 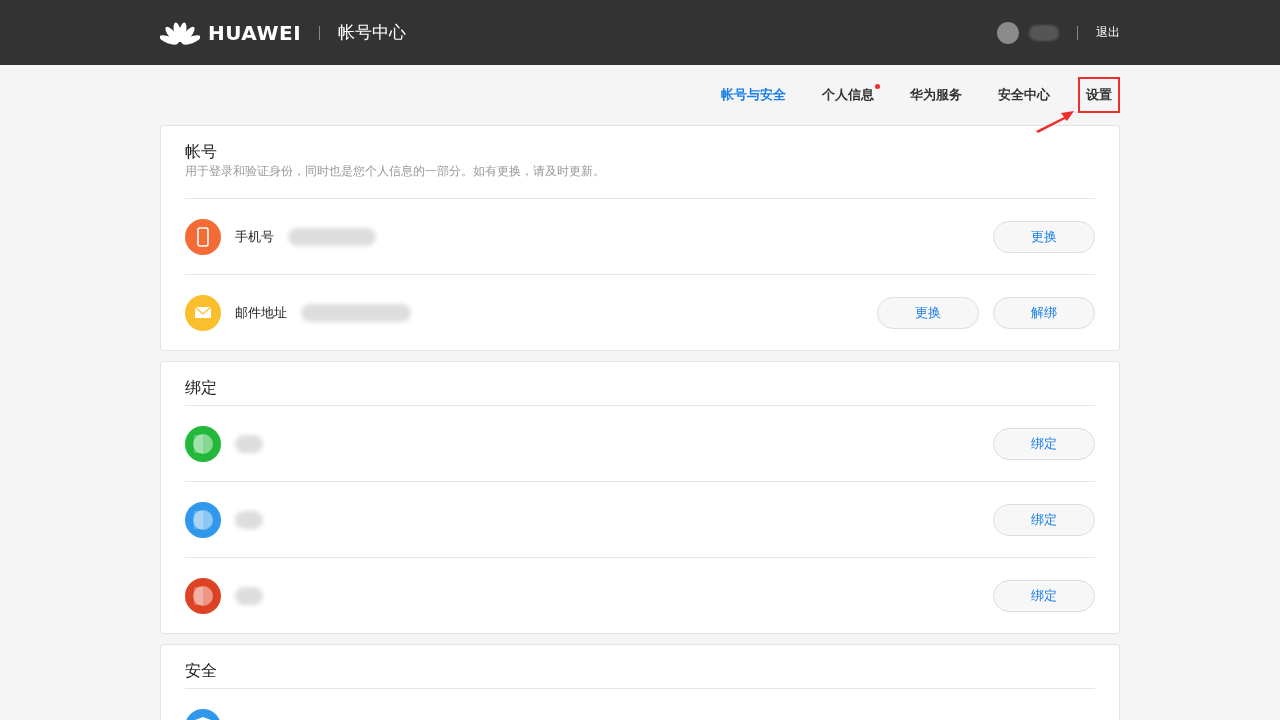 I want to click on nav-tab: 个人信息, so click(x=848, y=95).